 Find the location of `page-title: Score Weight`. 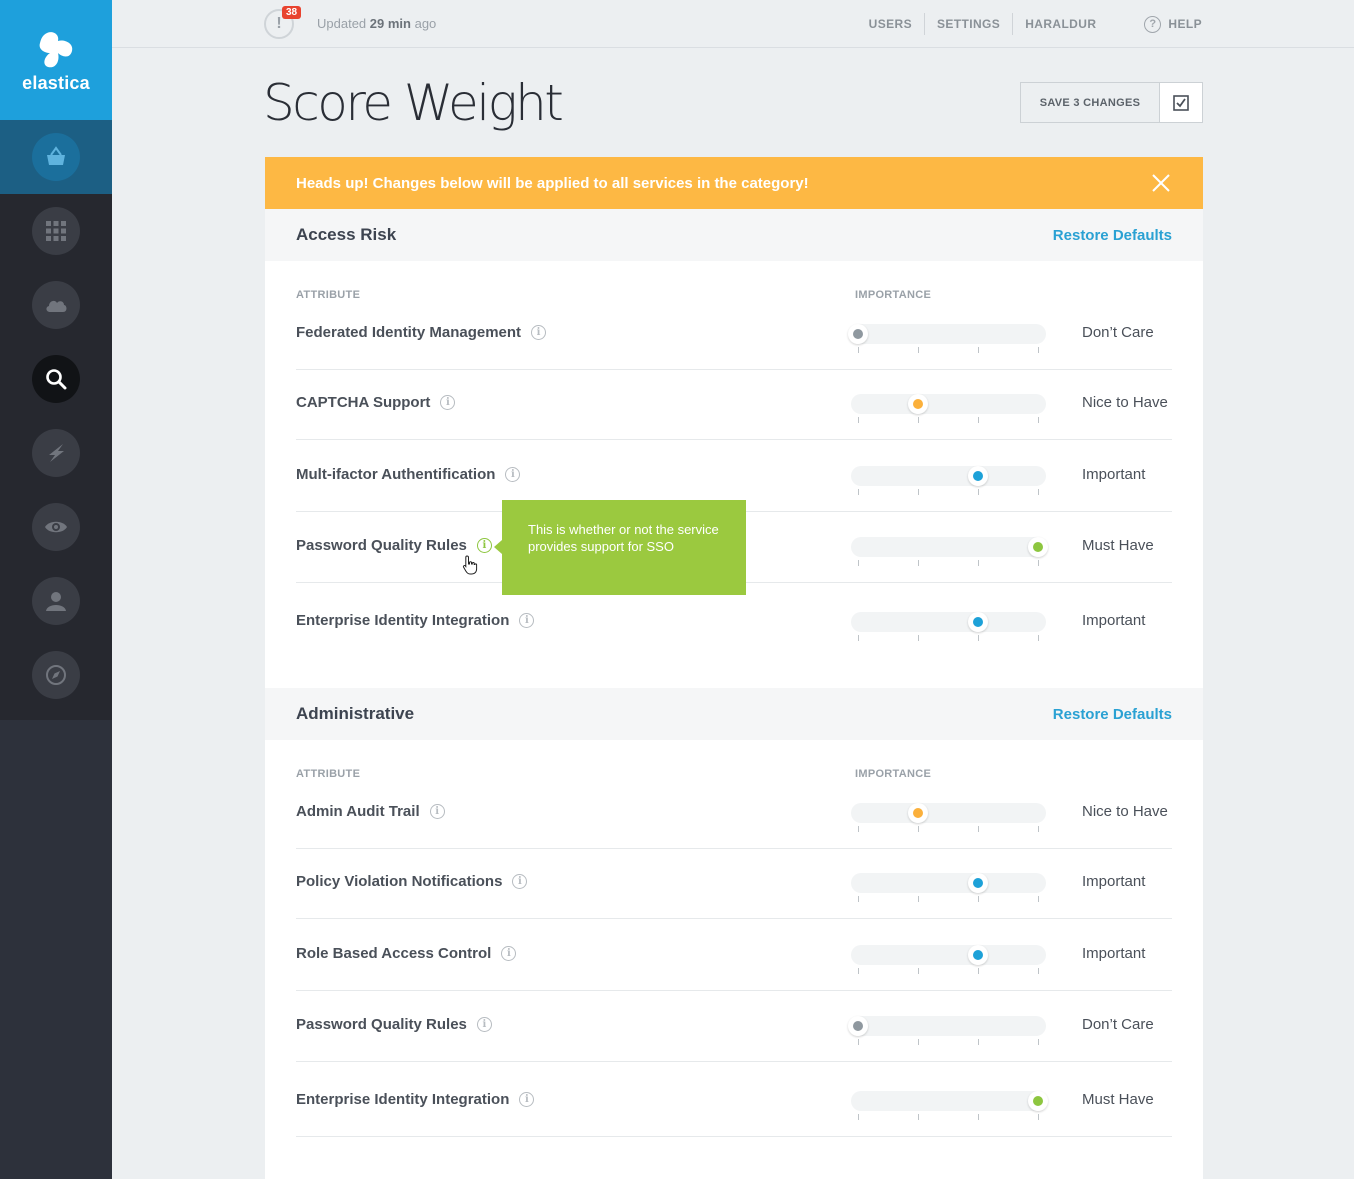

page-title: Score Weight is located at coordinates (413, 103).